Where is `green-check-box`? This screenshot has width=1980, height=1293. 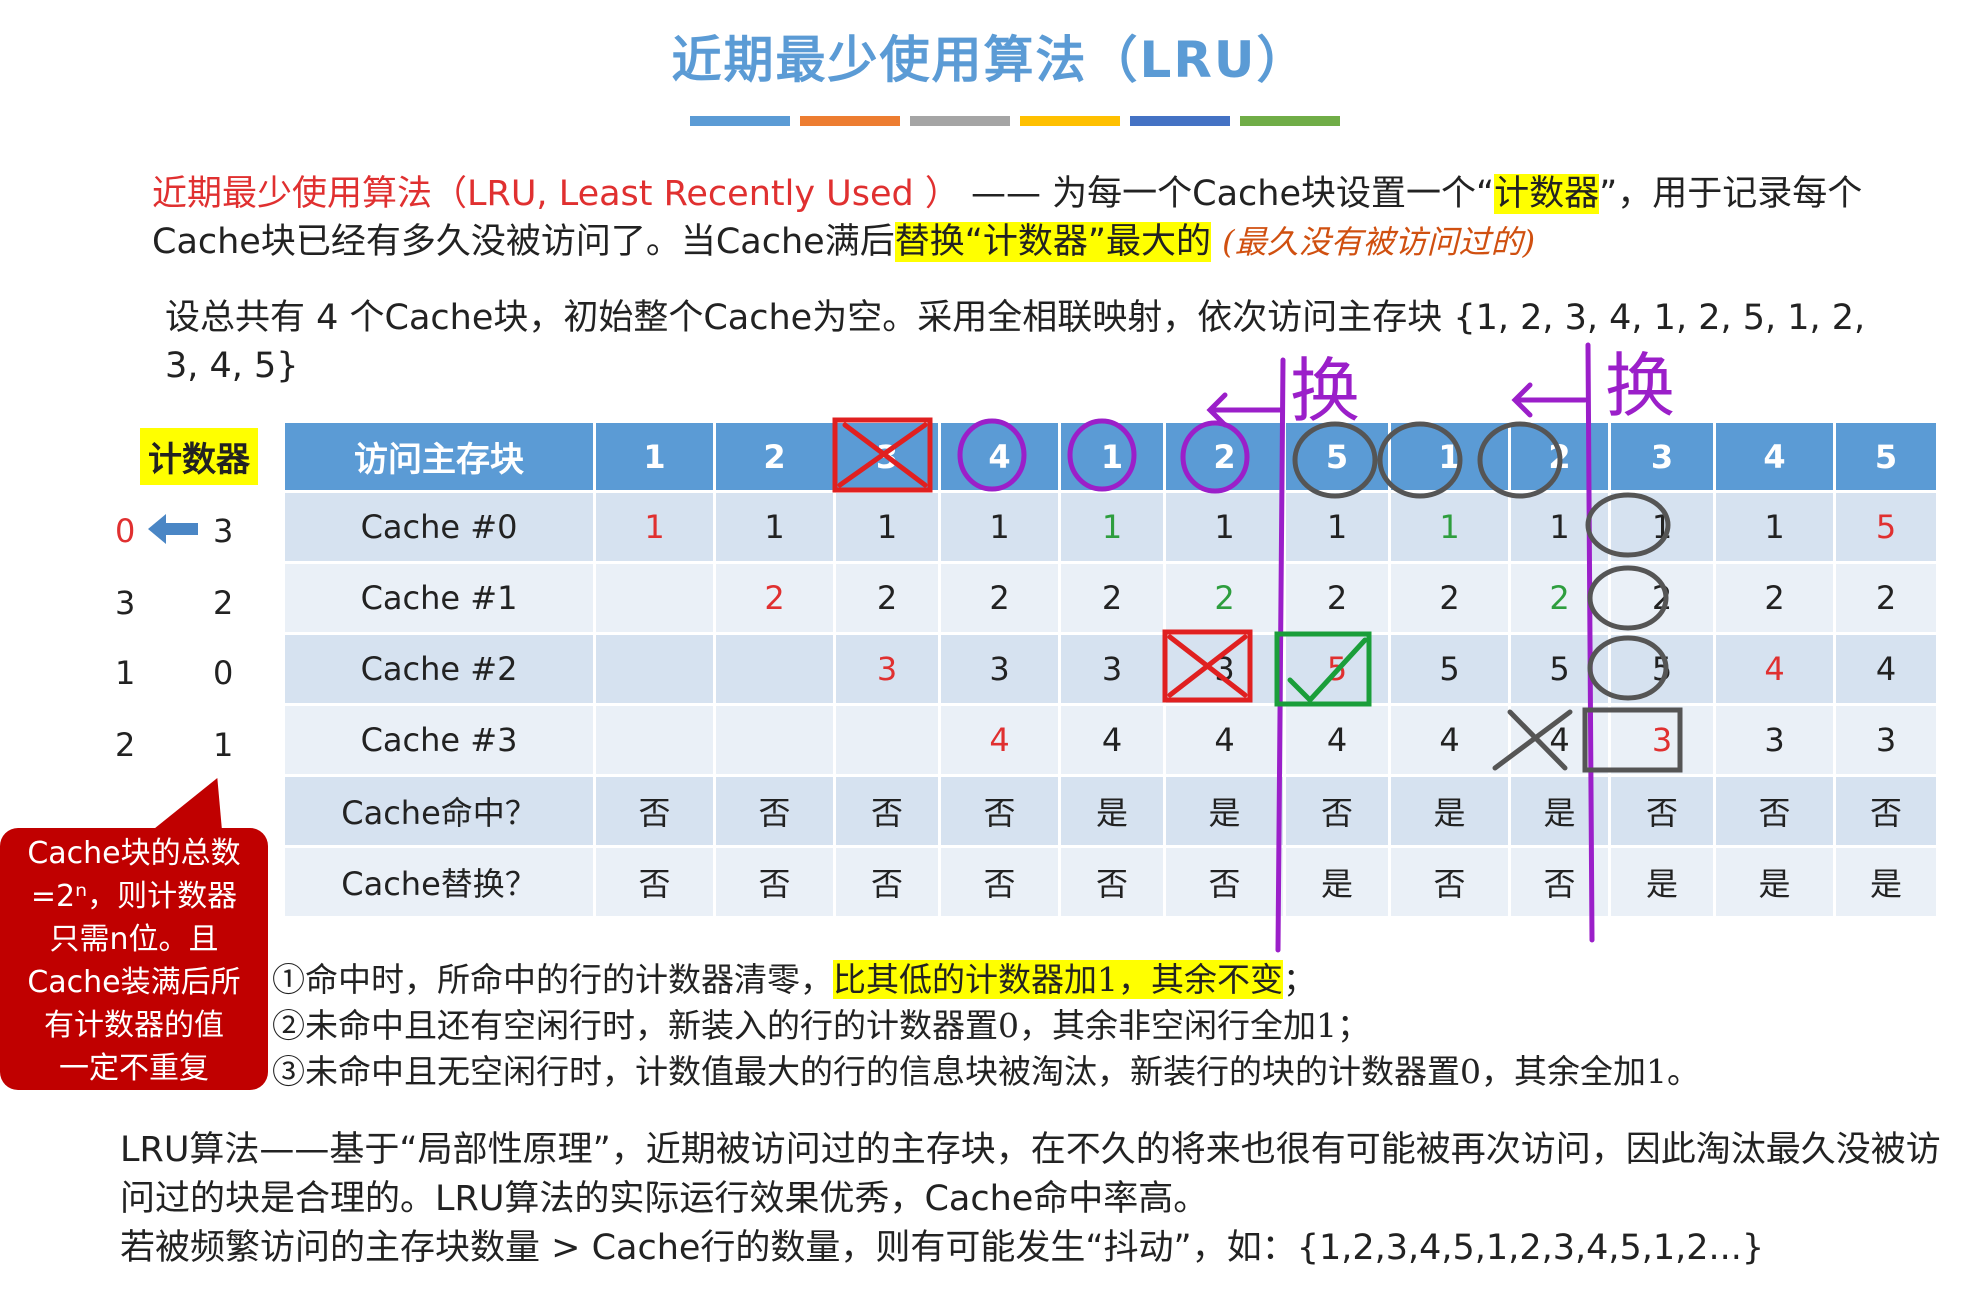
green-check-box is located at coordinates (1323, 669).